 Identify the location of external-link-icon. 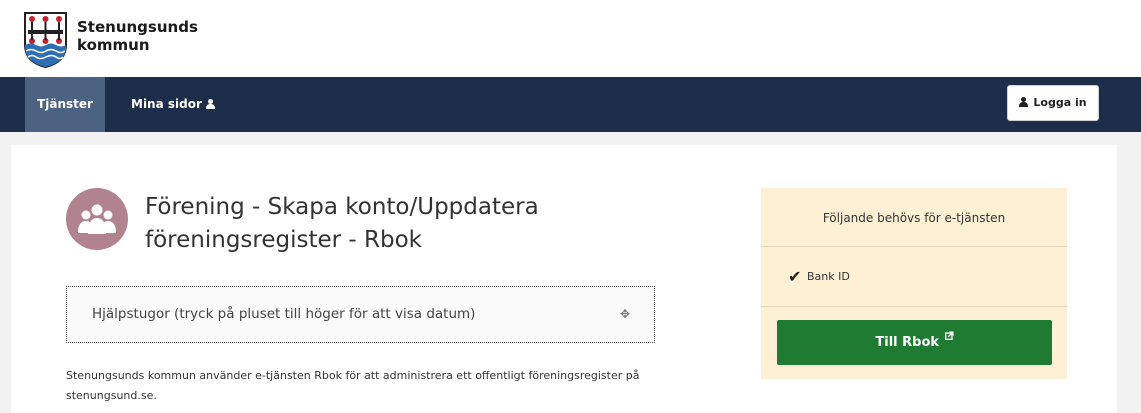
(949, 335).